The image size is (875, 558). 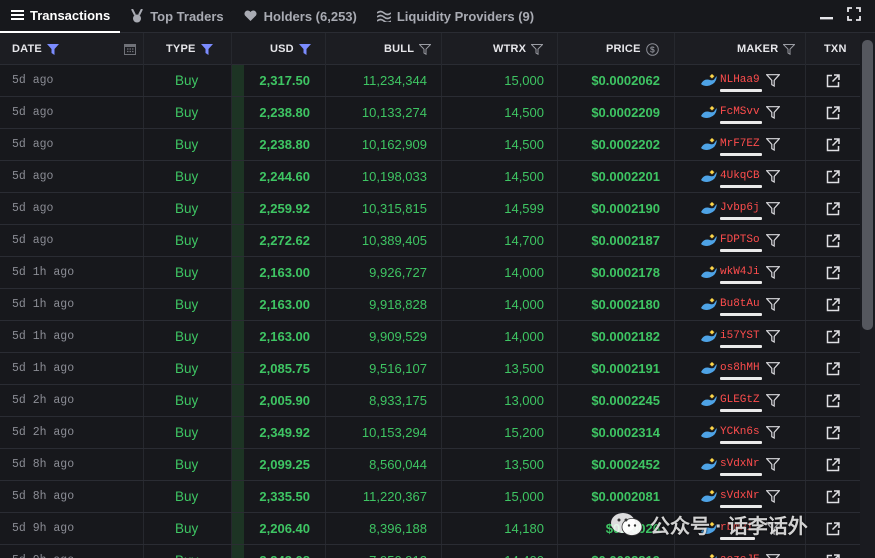 I want to click on usd-cell: 2,243.08, so click(x=284, y=551).